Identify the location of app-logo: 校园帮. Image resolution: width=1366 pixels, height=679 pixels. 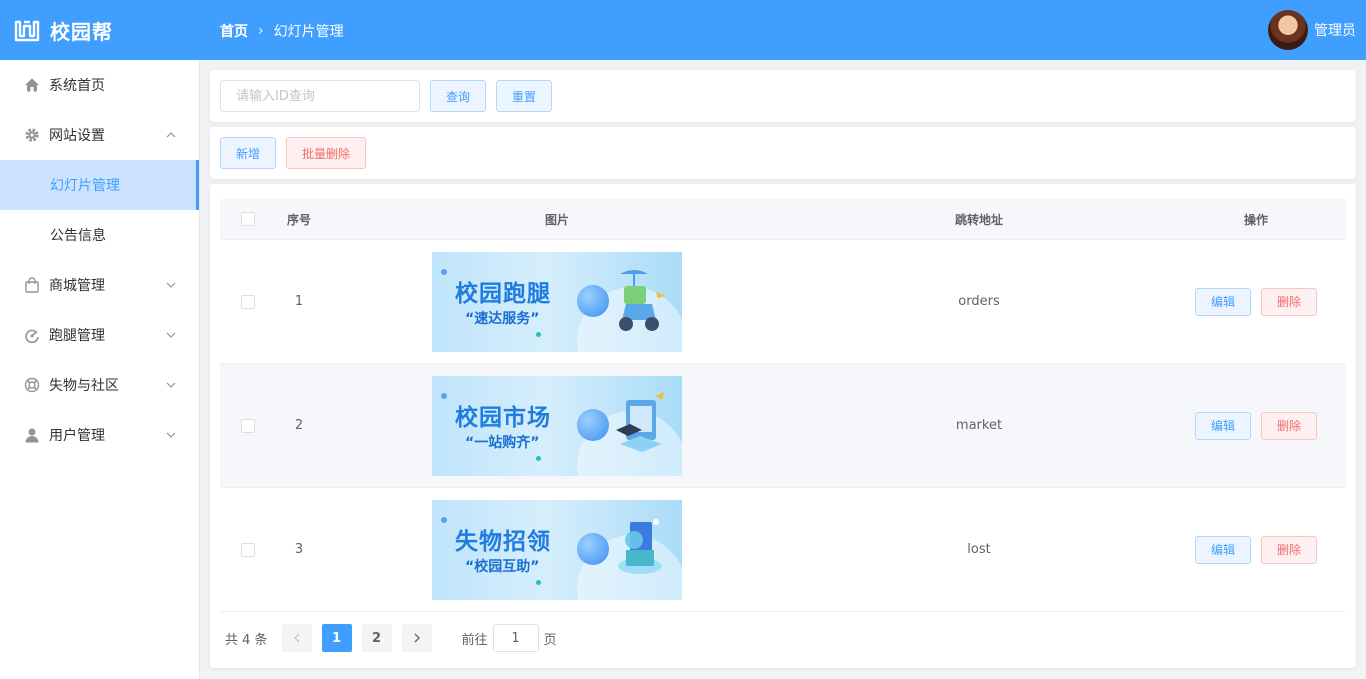
(63, 30).